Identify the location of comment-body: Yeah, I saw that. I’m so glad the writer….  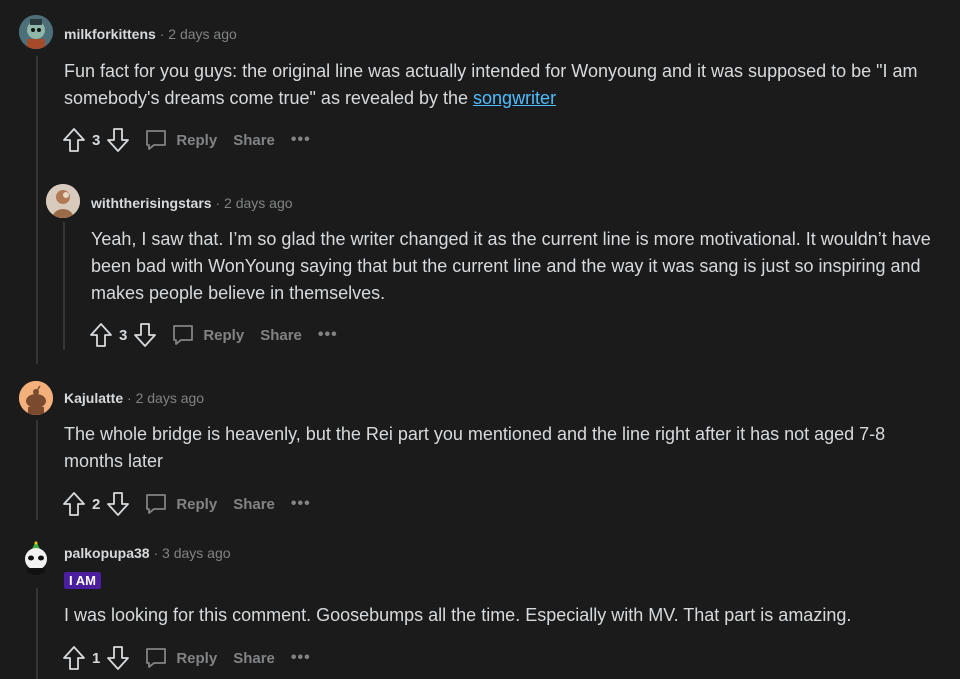
(511, 266).